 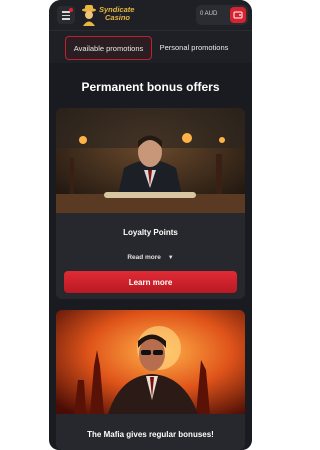 I want to click on logo-text-line2: Casino, so click(x=118, y=17).